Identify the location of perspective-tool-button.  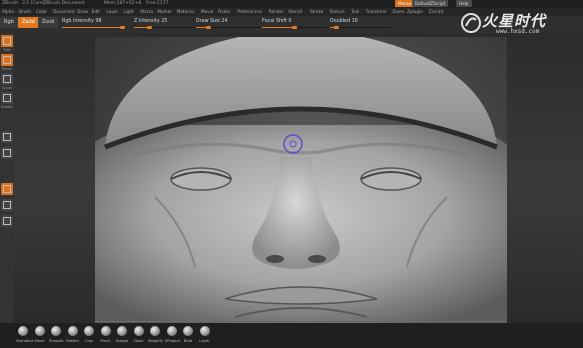
(7, 205).